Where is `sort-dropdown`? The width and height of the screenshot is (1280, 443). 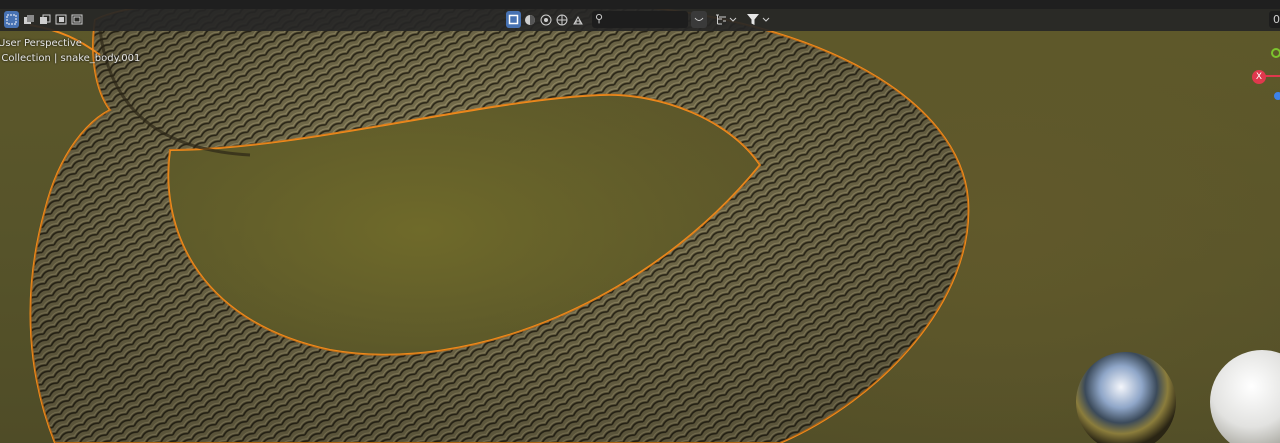 sort-dropdown is located at coordinates (726, 19).